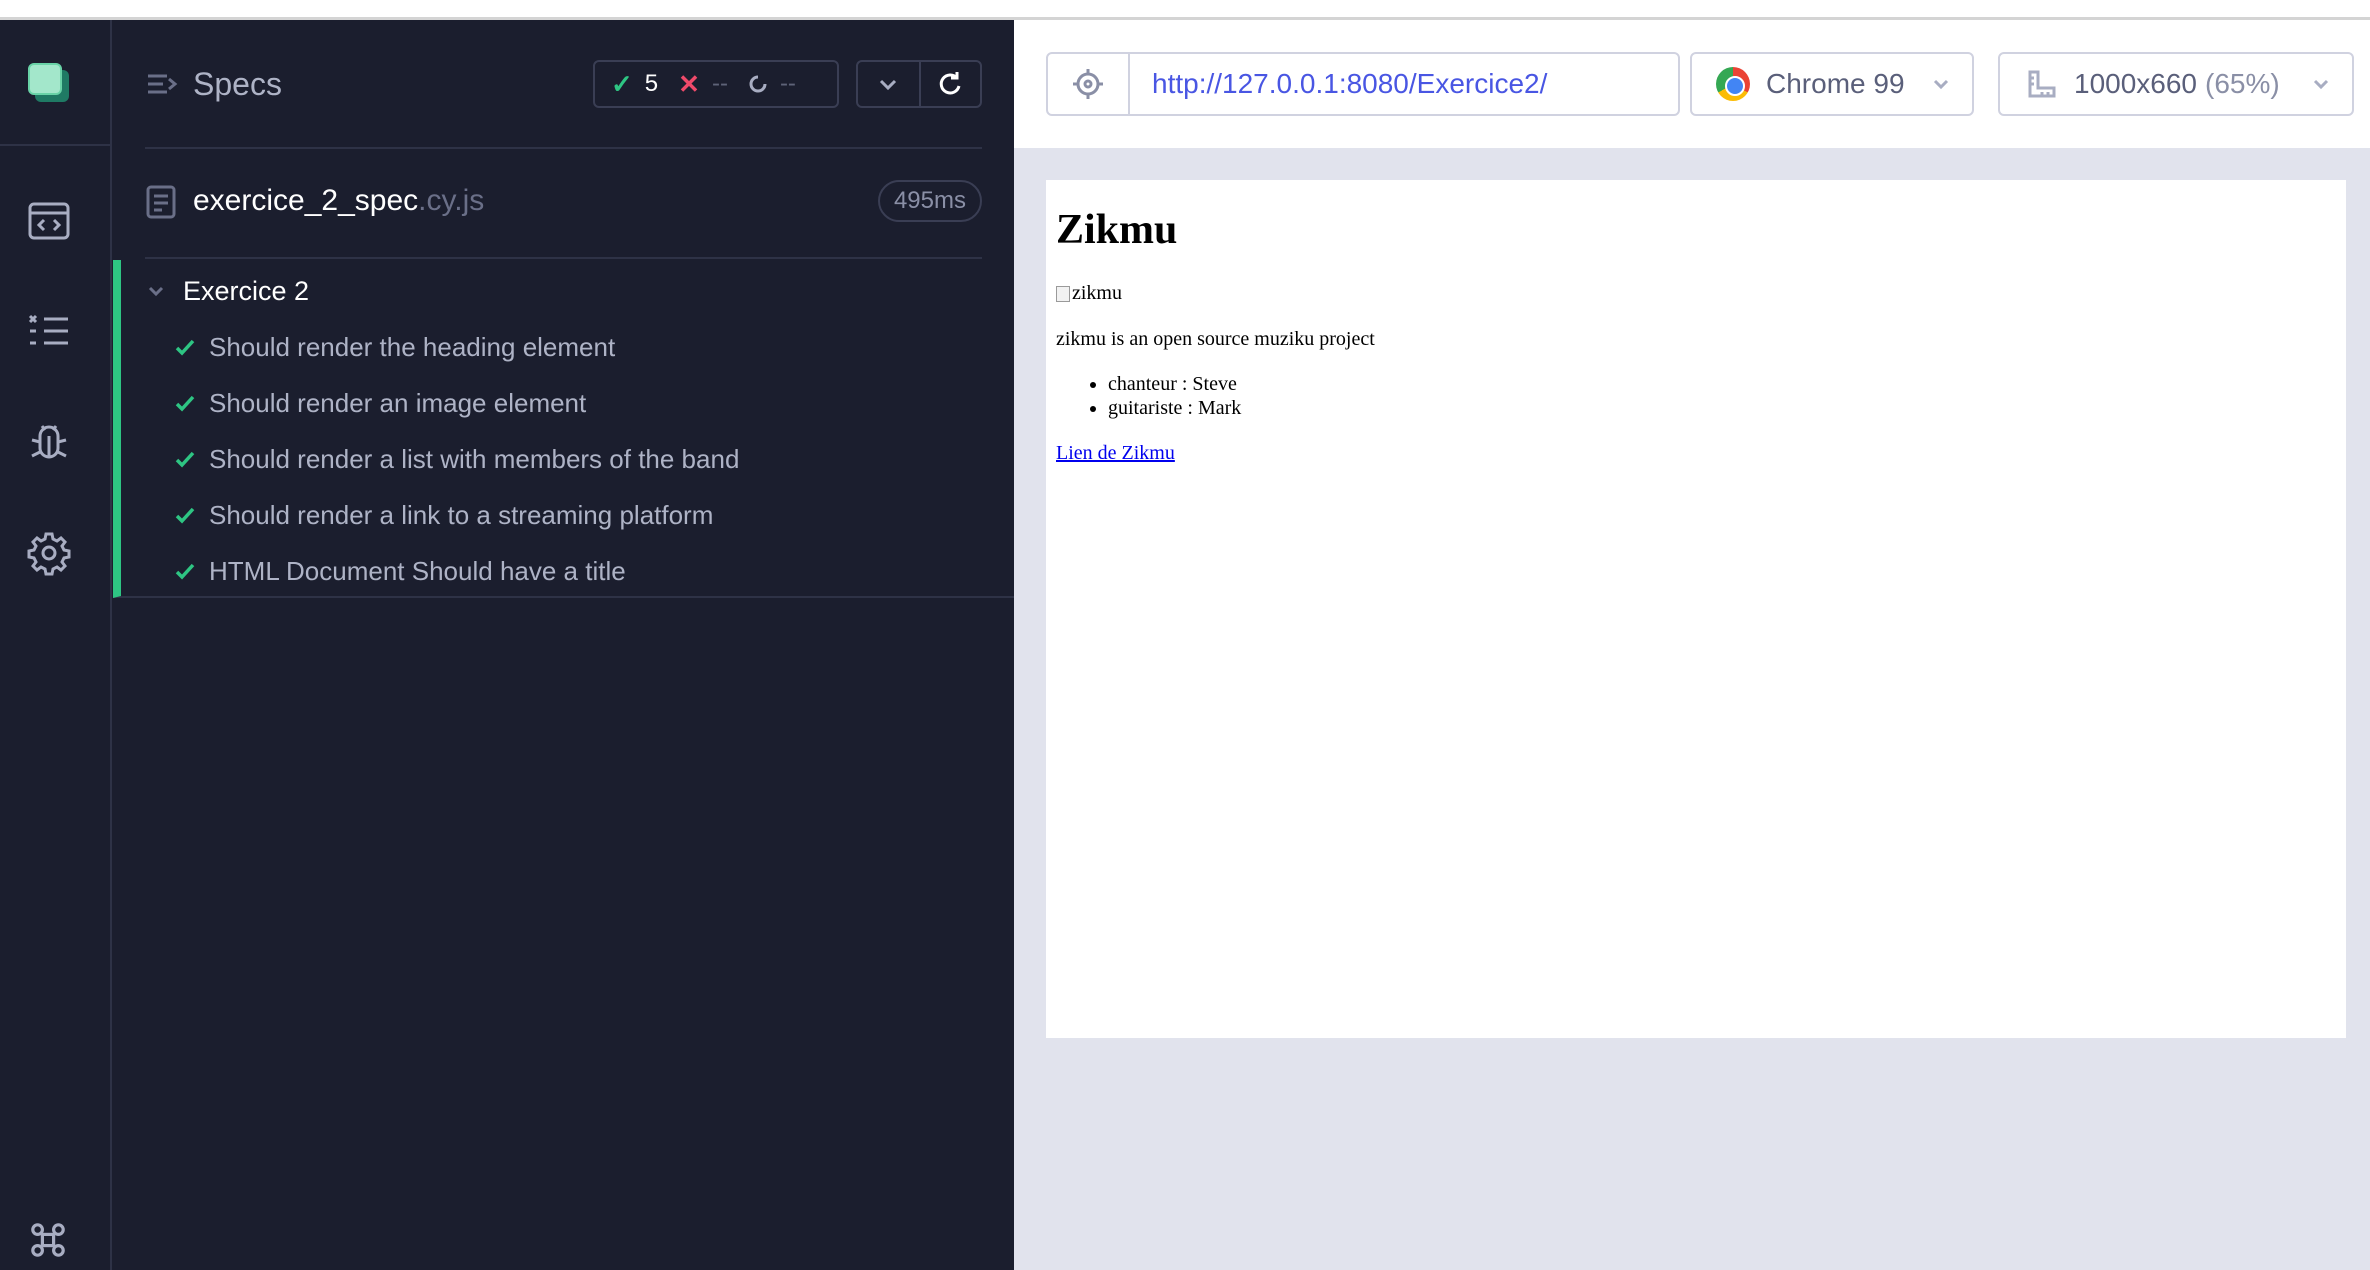 This screenshot has width=2370, height=1270. I want to click on test-item: Should render an image element, so click(379, 403).